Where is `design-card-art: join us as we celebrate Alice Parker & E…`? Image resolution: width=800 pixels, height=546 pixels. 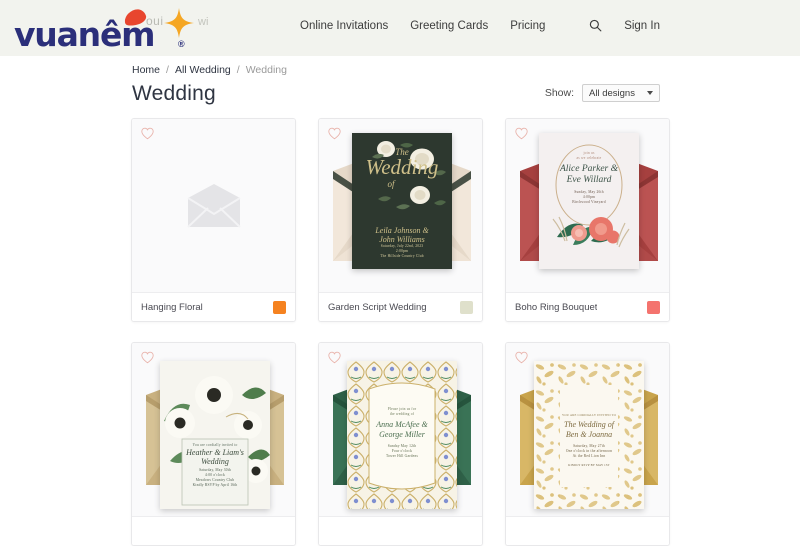 design-card-art: join us as we celebrate Alice Parker & E… is located at coordinates (587, 206).